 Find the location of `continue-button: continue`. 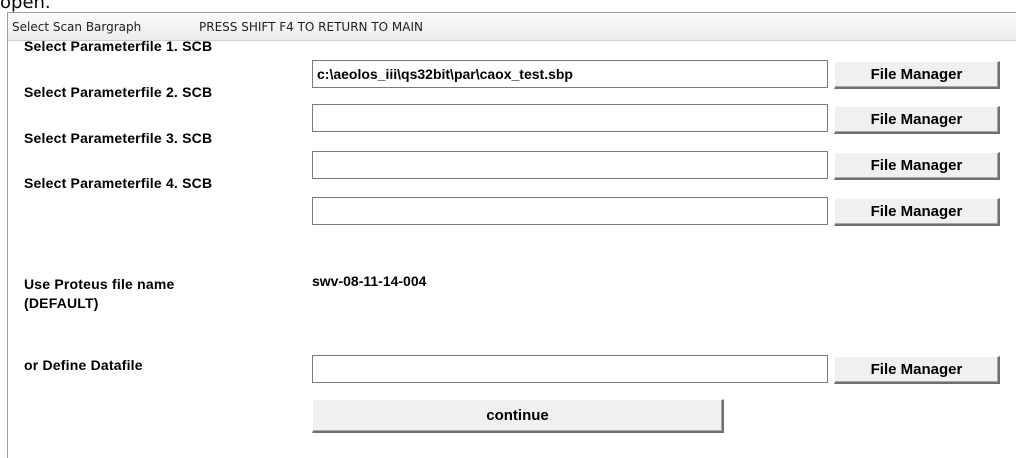

continue-button: continue is located at coordinates (518, 416).